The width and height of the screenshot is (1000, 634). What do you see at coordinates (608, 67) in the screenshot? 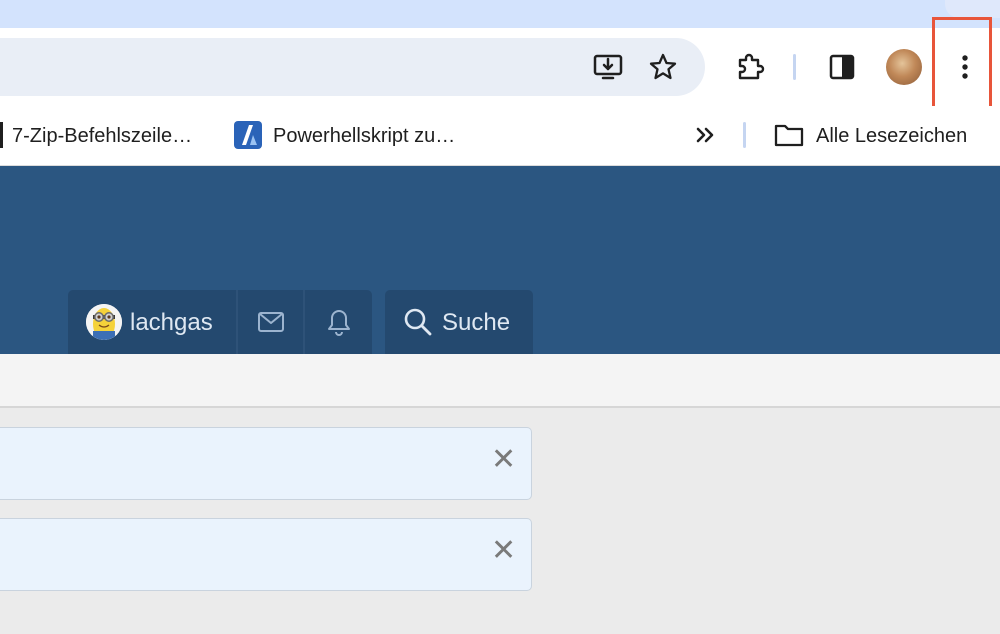
I see `install-app-icon` at bounding box center [608, 67].